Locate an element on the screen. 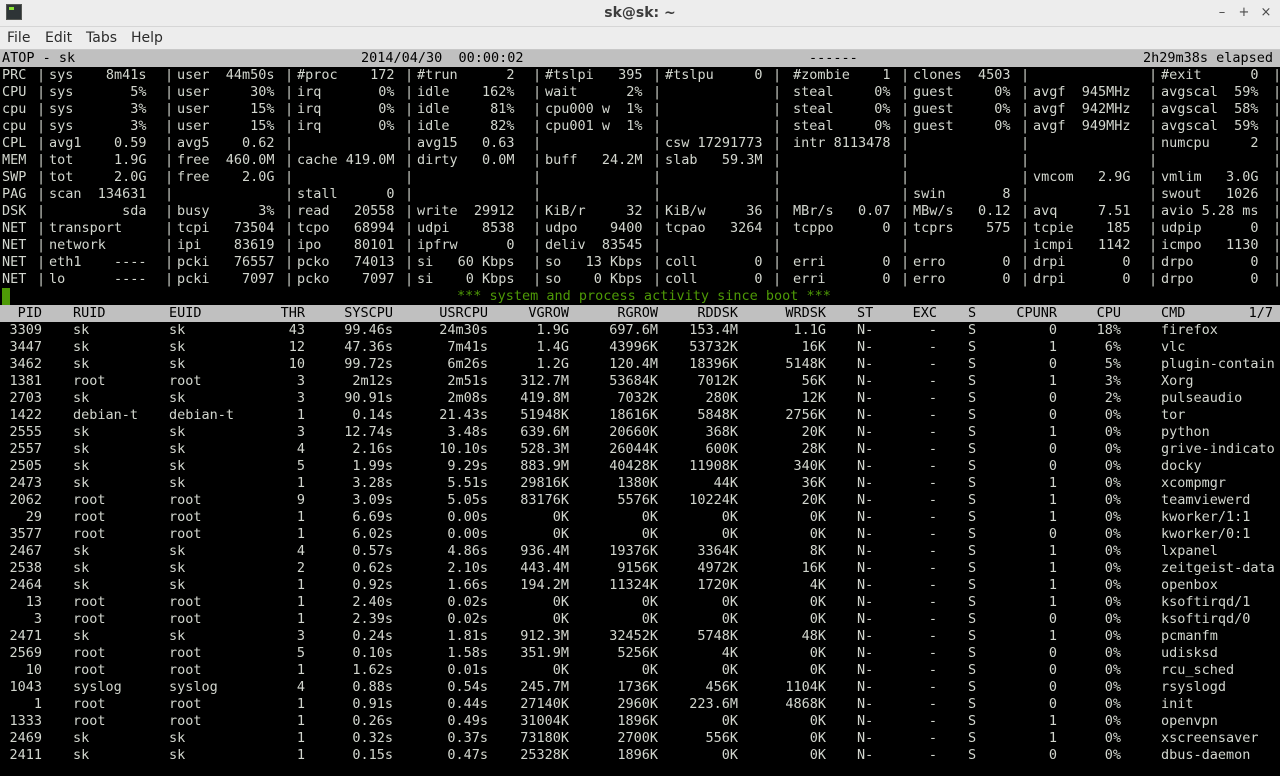  menu-file: File is located at coordinates (18, 38).